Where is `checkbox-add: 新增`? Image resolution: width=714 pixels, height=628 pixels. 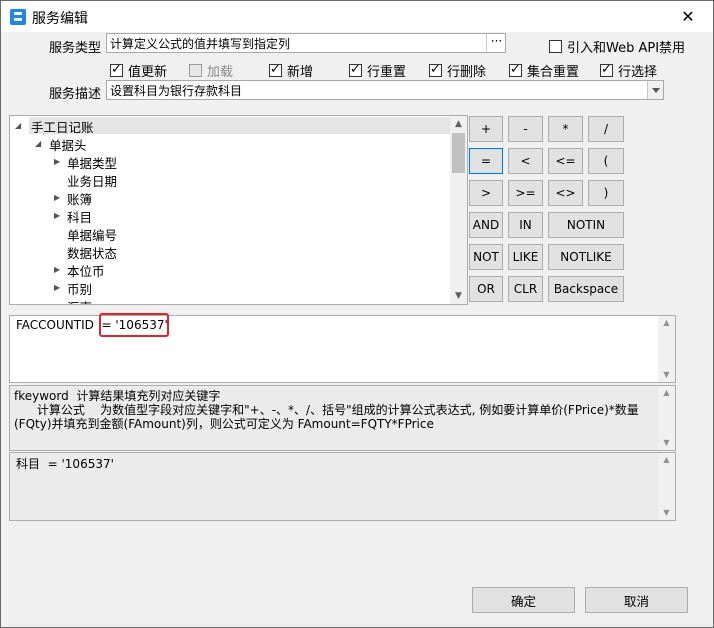 checkbox-add: 新增 is located at coordinates (291, 70).